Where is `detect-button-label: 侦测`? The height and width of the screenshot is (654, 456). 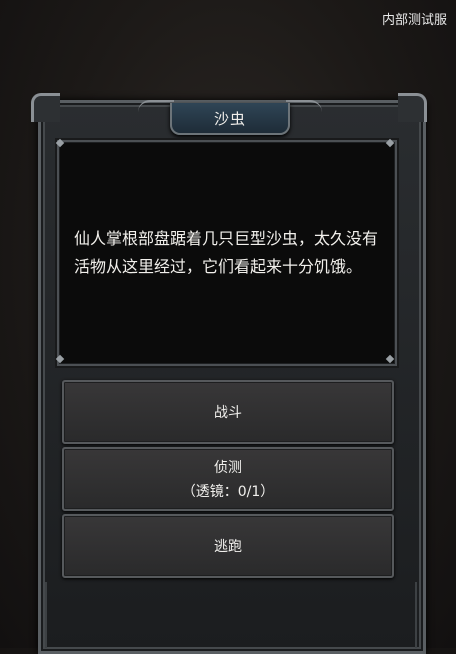 detect-button-label: 侦测 is located at coordinates (228, 468).